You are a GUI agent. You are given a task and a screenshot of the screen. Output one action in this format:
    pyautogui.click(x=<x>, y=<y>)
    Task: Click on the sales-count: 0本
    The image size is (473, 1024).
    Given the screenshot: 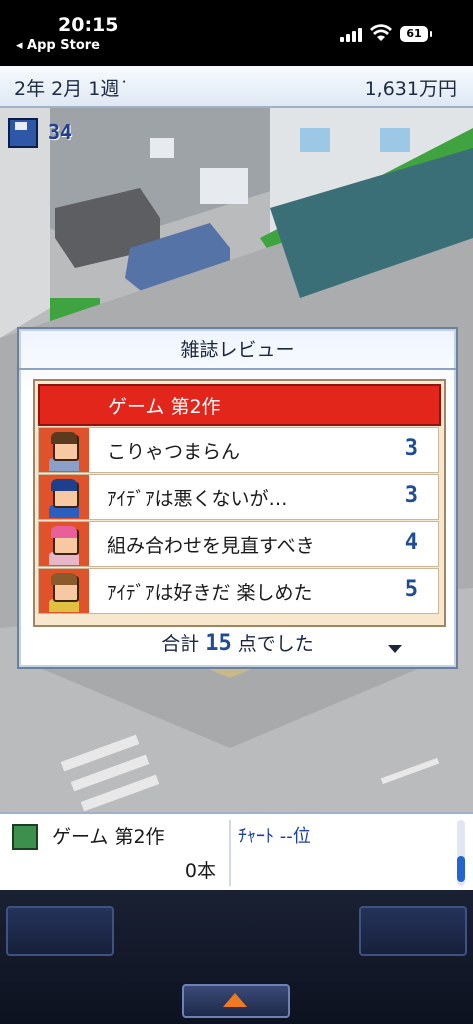 What is the action you would take?
    pyautogui.click(x=200, y=871)
    